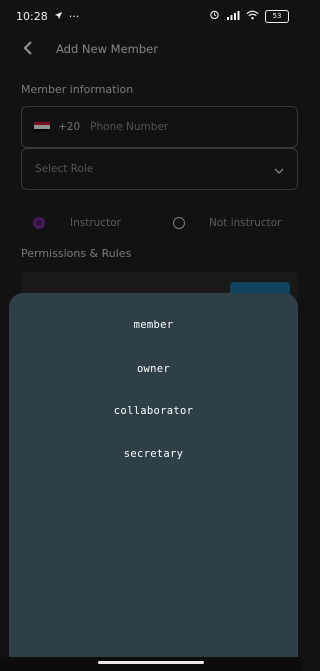 This screenshot has width=320, height=671. What do you see at coordinates (32, 16) in the screenshot?
I see `status-time: 10:28` at bounding box center [32, 16].